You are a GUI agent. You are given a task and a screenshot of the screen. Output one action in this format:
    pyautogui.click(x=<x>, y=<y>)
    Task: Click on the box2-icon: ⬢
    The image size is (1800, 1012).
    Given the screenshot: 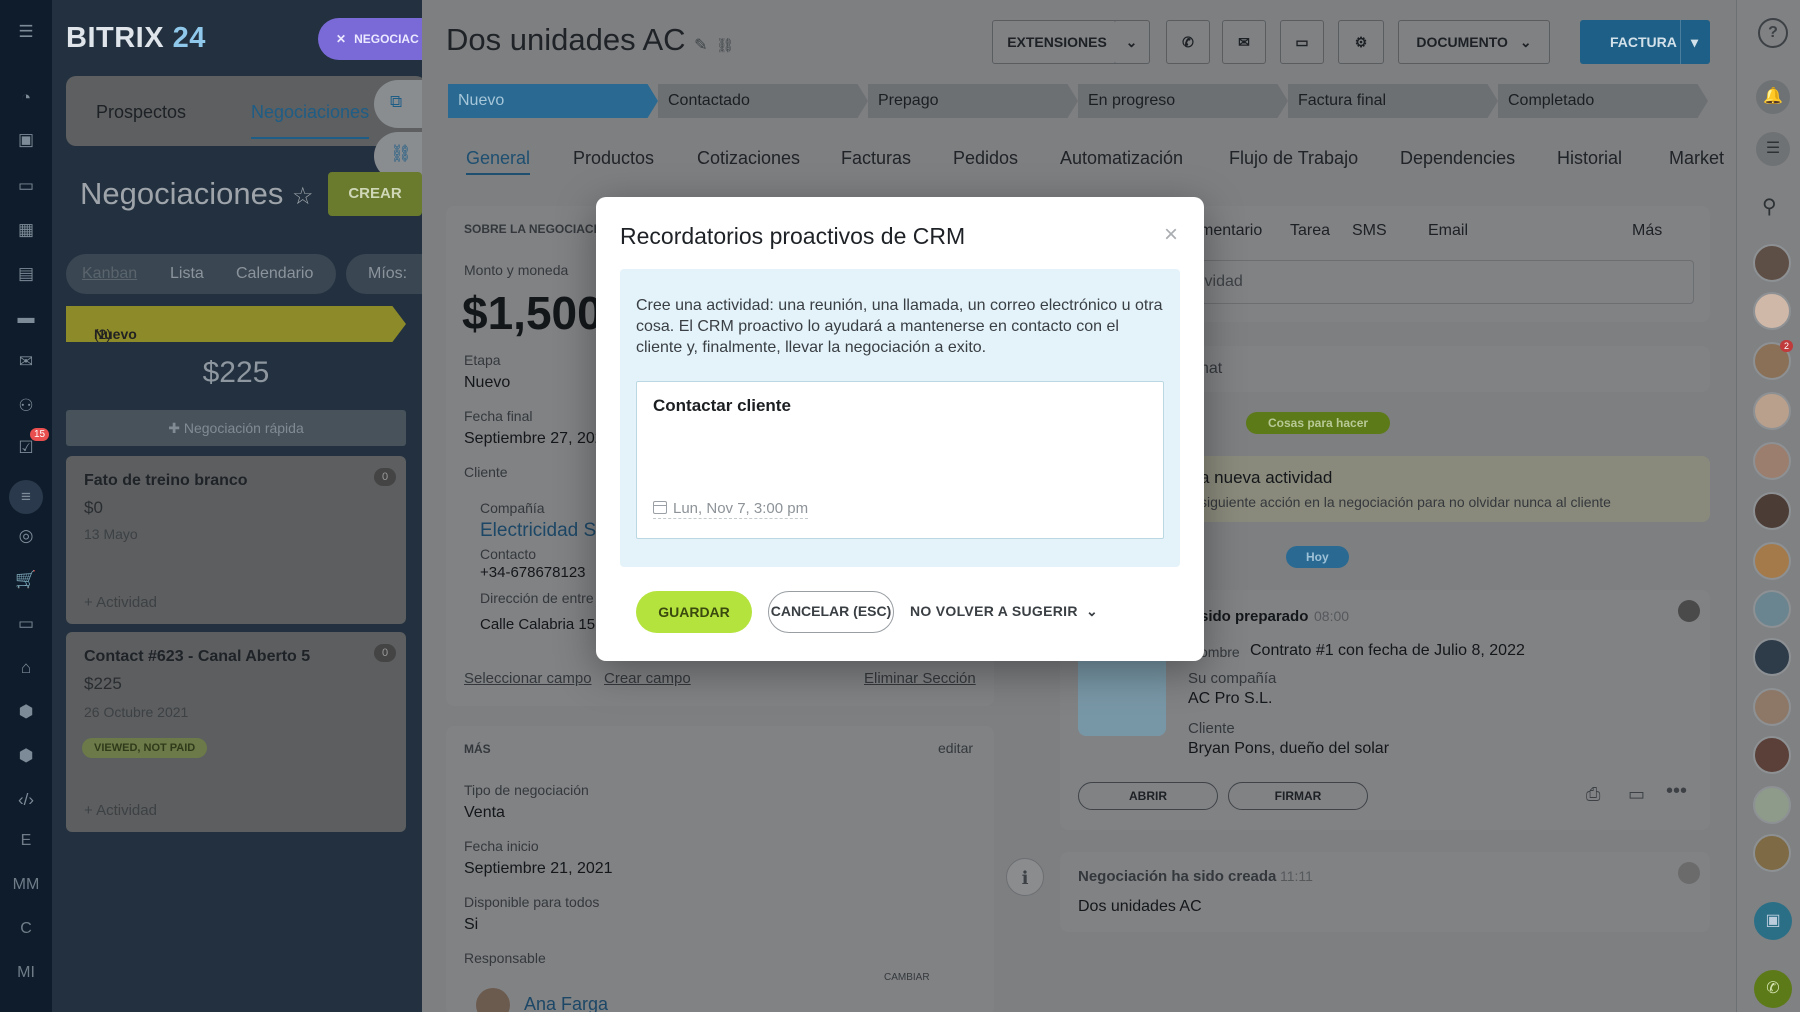 What is the action you would take?
    pyautogui.click(x=26, y=756)
    